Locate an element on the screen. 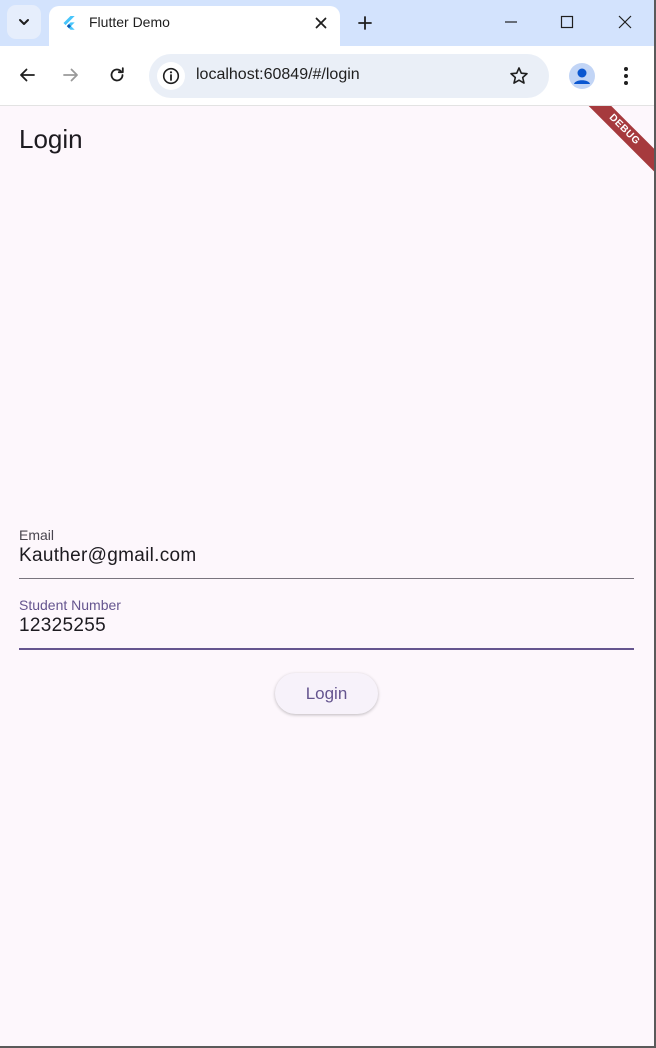  window-close-button is located at coordinates (625, 22).